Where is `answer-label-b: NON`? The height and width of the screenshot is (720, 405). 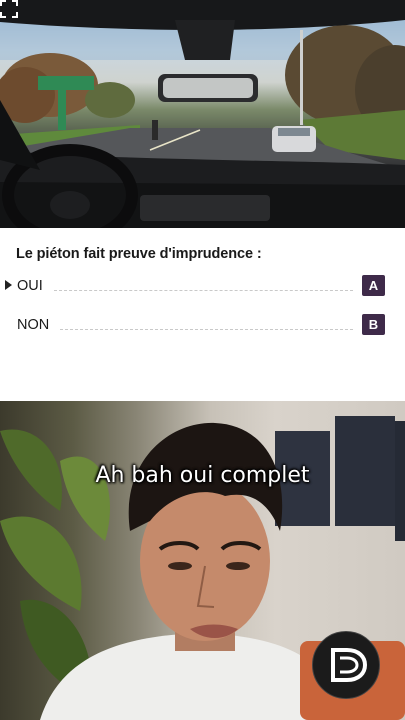
answer-label-b: NON is located at coordinates (33, 325).